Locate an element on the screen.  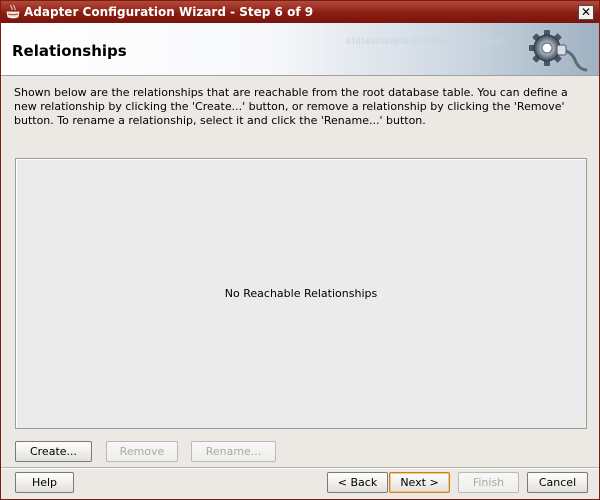
coffee-cup-icon is located at coordinates (13, 11).